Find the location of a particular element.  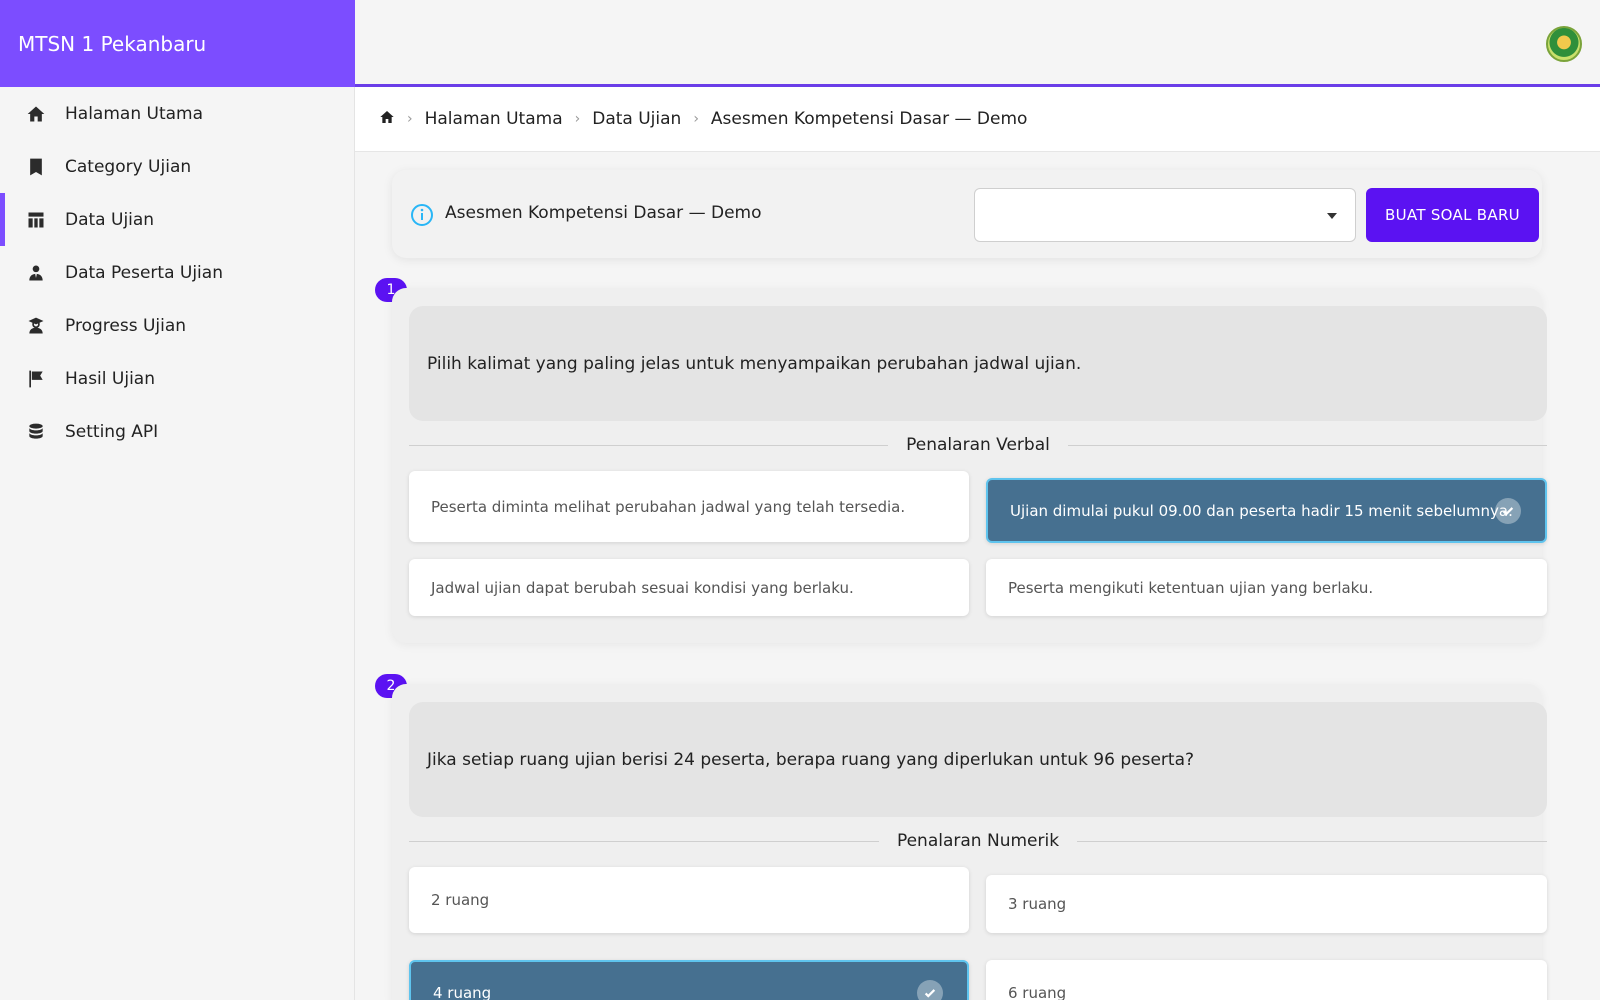

sidebar-item-label: Hasil Ujian is located at coordinates (110, 378).